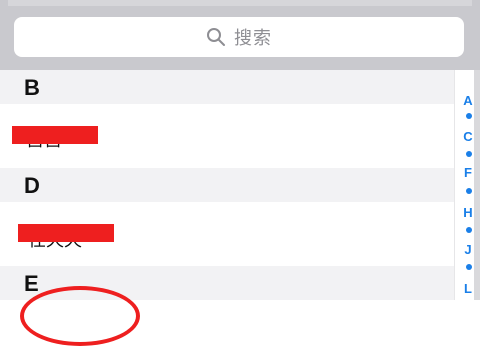  Describe the element at coordinates (32, 87) in the screenshot. I see `section-letter: B` at that location.